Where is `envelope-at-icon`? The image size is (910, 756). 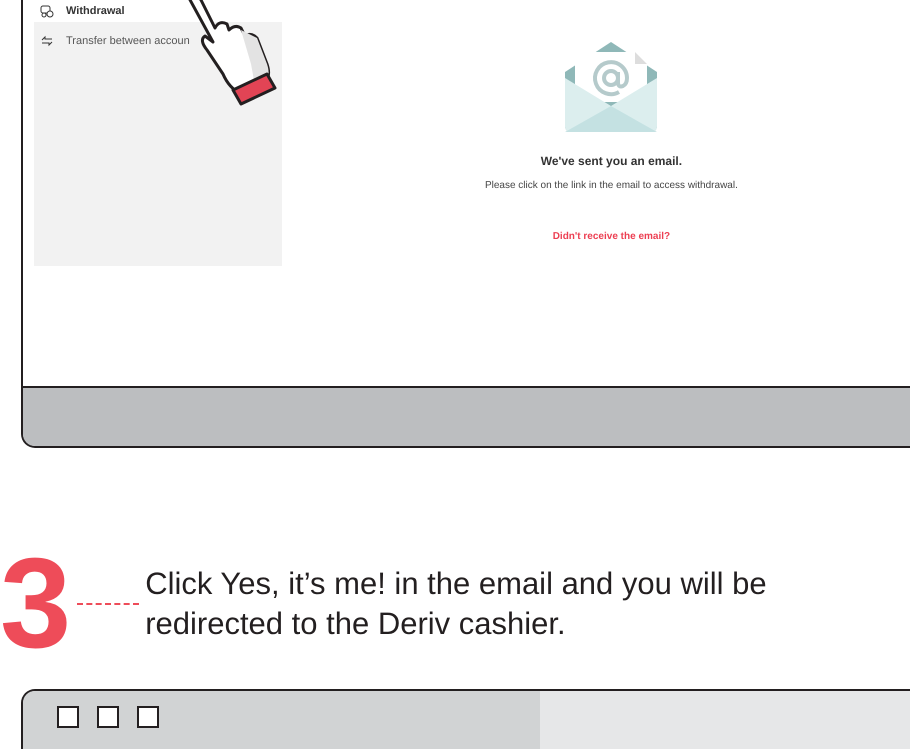 envelope-at-icon is located at coordinates (611, 87).